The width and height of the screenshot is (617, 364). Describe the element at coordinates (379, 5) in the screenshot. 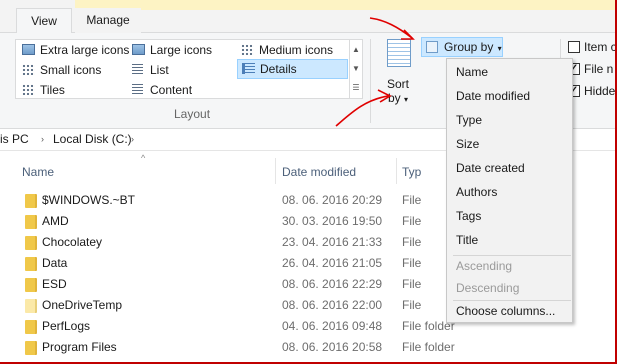

I see `contextual-tab-band` at that location.